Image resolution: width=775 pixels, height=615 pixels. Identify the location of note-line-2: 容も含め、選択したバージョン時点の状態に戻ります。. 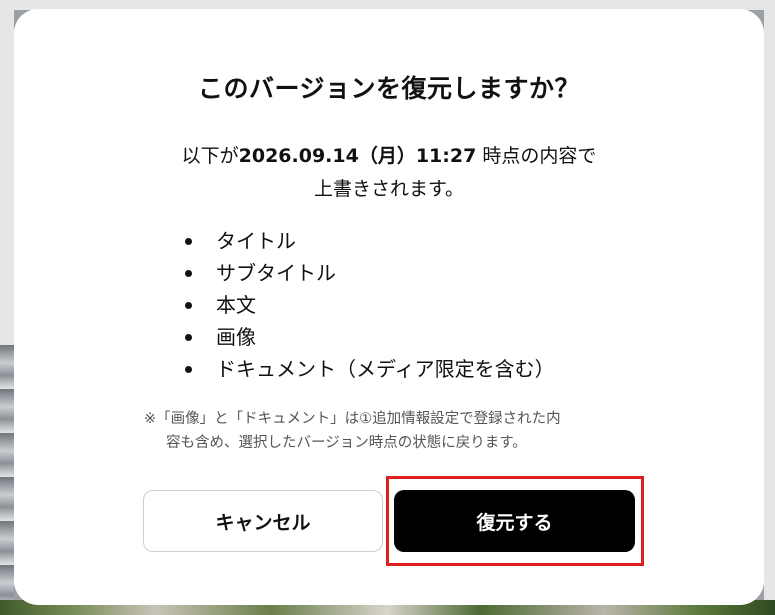
(346, 443).